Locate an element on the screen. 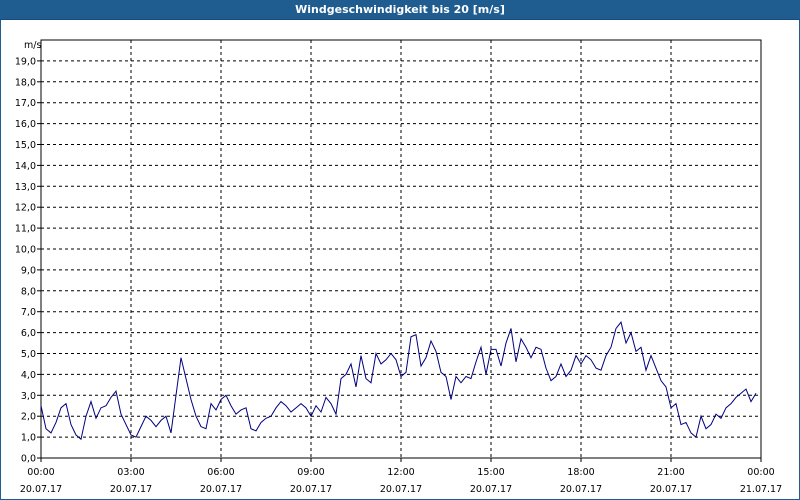 Image resolution: width=800 pixels, height=500 pixels. x-tick-time-label: 15:00 is located at coordinates (490, 472).